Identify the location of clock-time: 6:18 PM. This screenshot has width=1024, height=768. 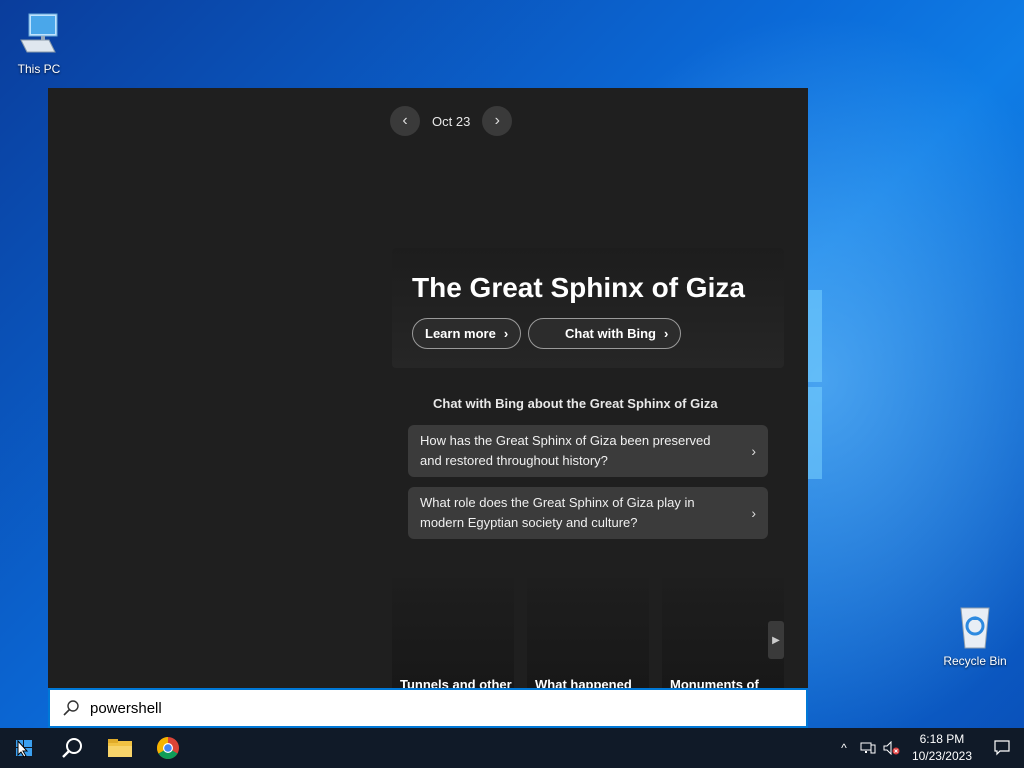
(942, 739).